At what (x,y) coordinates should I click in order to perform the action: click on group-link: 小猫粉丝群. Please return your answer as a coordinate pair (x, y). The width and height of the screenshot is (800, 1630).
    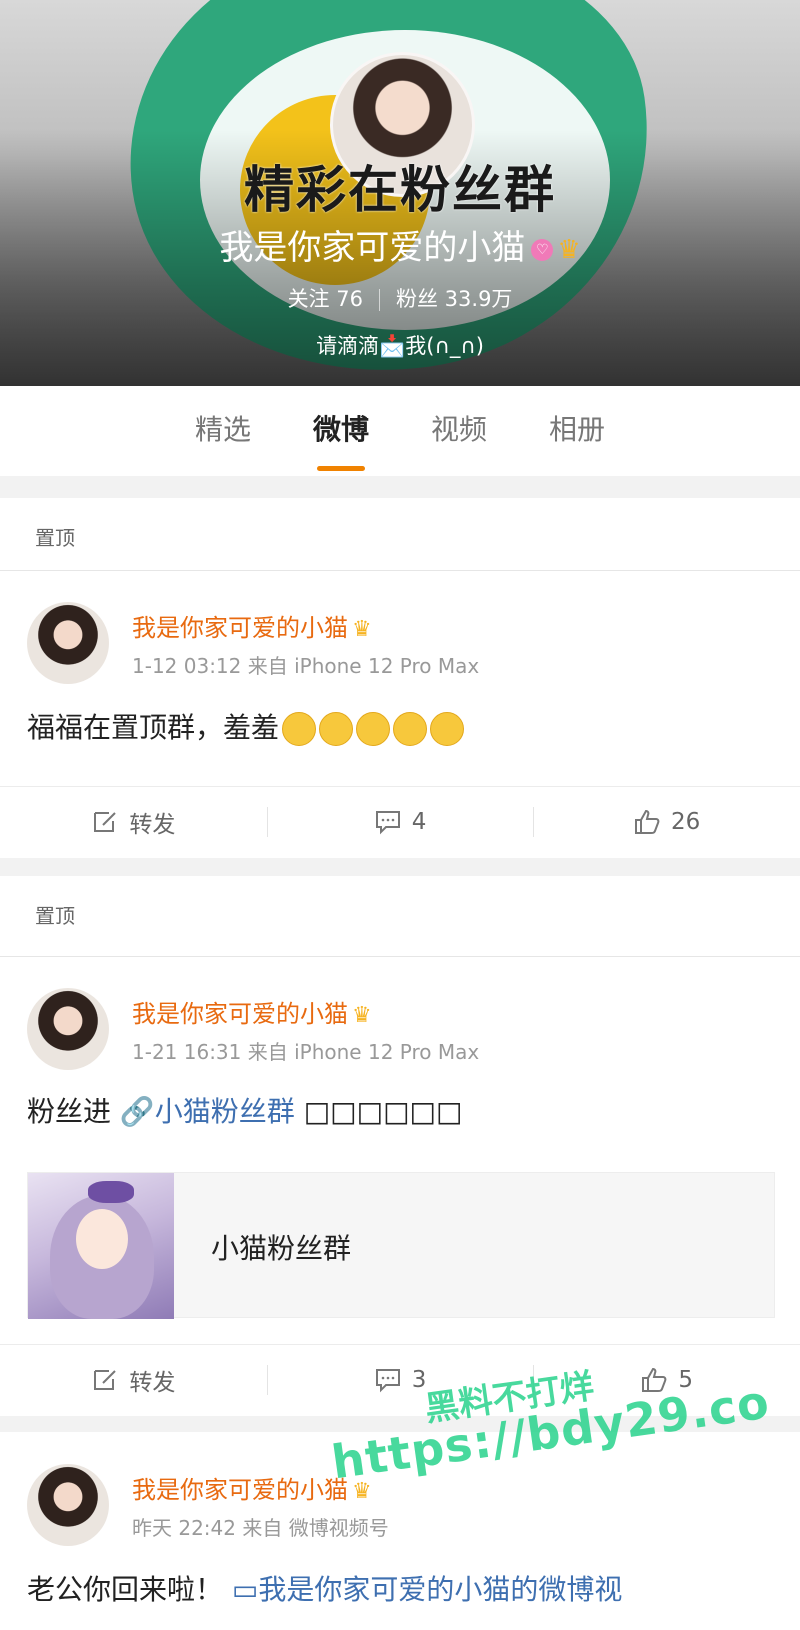
    Looking at the image, I should click on (225, 1111).